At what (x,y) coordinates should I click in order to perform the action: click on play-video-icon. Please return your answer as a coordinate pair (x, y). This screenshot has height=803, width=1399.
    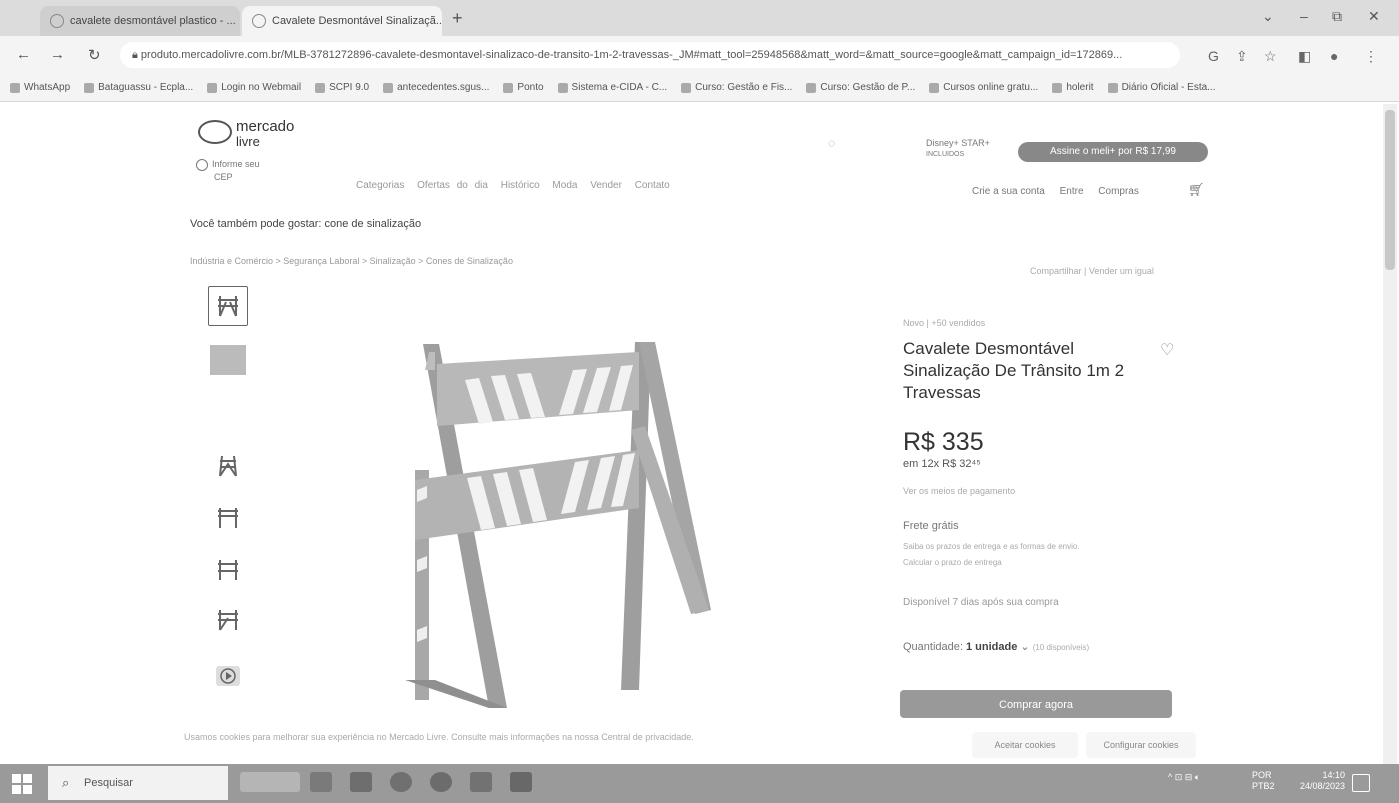
    Looking at the image, I should click on (228, 676).